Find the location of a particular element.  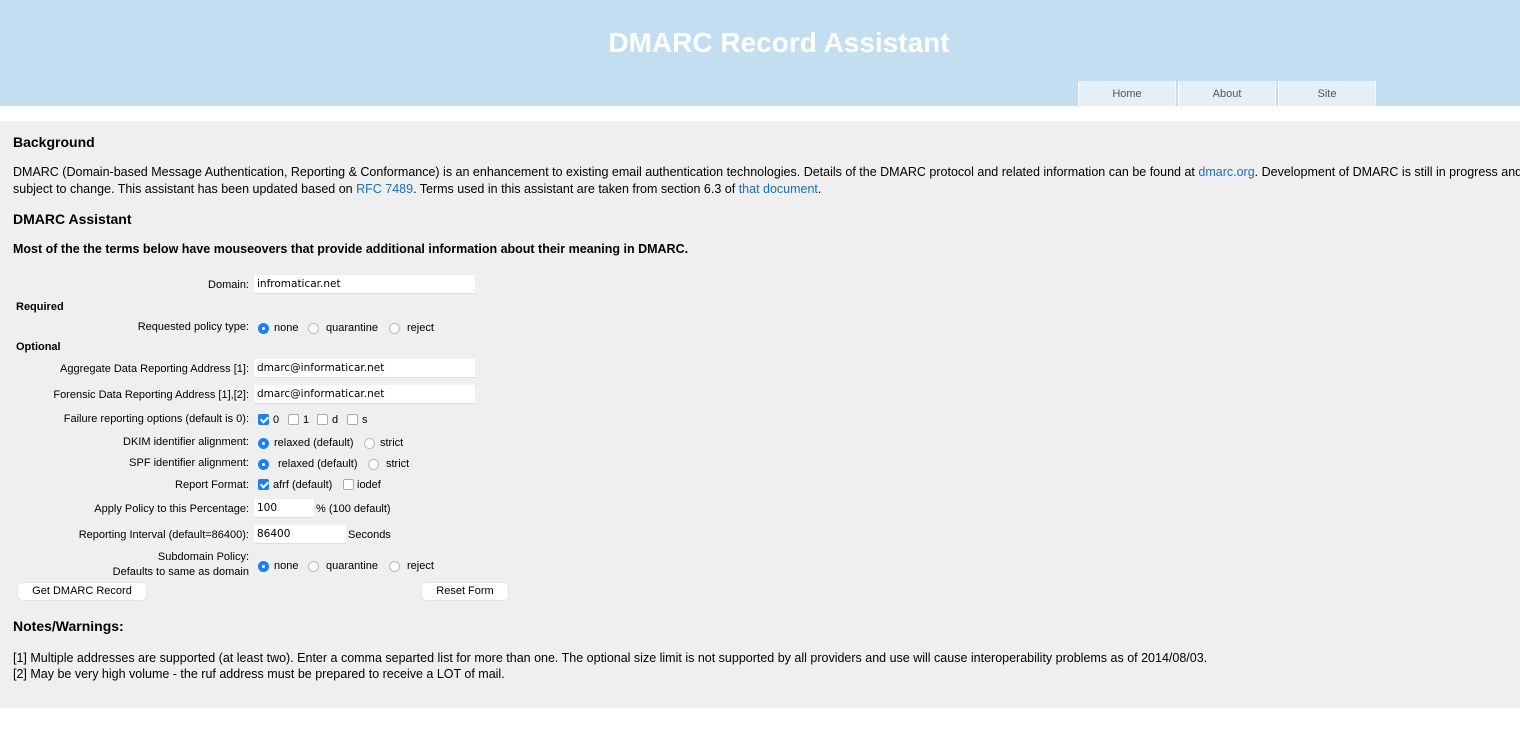

rfc-7489-link: RFC 7489 is located at coordinates (384, 189).